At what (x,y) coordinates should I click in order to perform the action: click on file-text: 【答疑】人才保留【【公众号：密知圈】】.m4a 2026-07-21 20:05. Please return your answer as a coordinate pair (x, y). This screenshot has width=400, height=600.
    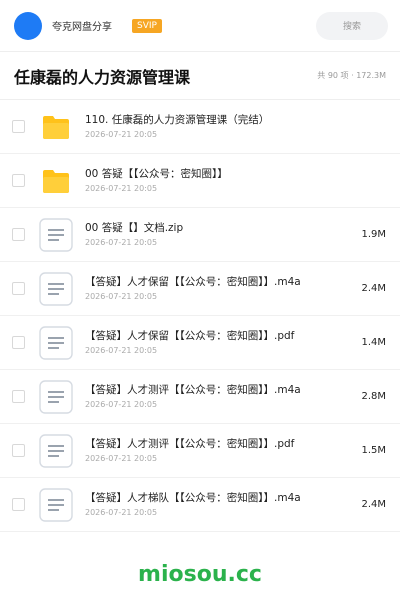
    Looking at the image, I should click on (219, 288).